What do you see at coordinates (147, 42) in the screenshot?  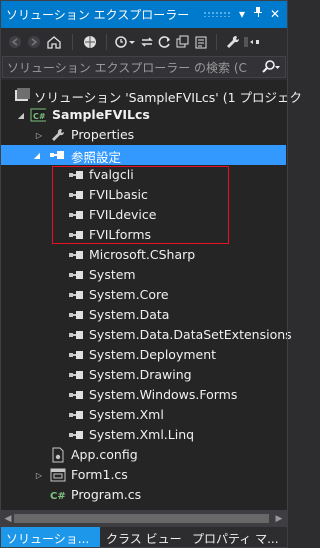 I see `sync-icon` at bounding box center [147, 42].